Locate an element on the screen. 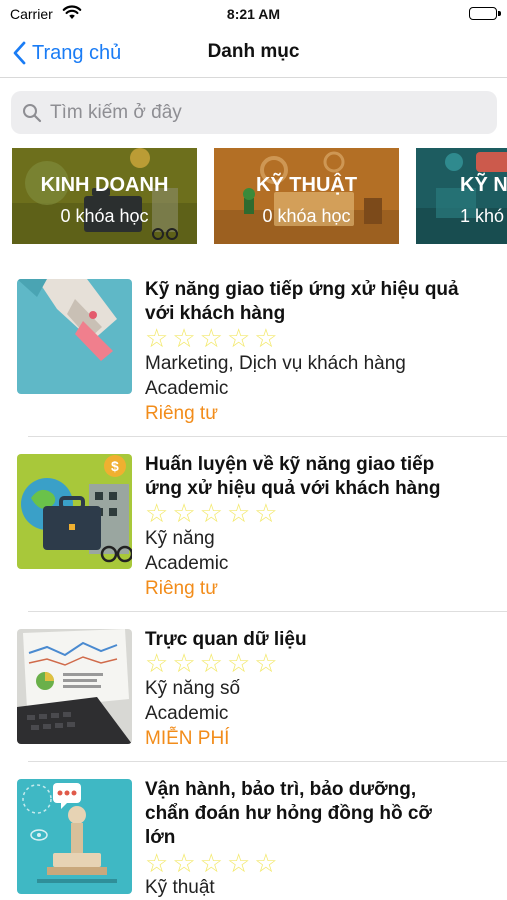  category-card-ky-thuat: KỸ THUẬT 0 khóa học is located at coordinates (306, 196).